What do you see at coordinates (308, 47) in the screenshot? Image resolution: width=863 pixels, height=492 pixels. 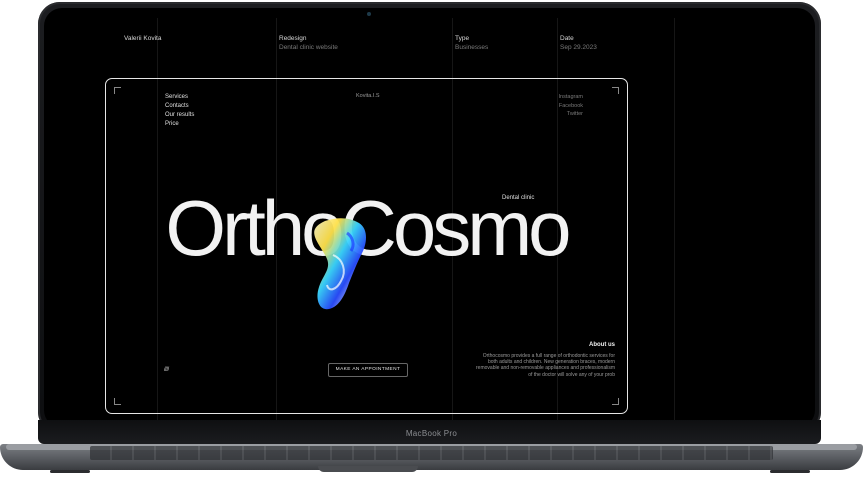 I see `project-value: Dental clinic website` at bounding box center [308, 47].